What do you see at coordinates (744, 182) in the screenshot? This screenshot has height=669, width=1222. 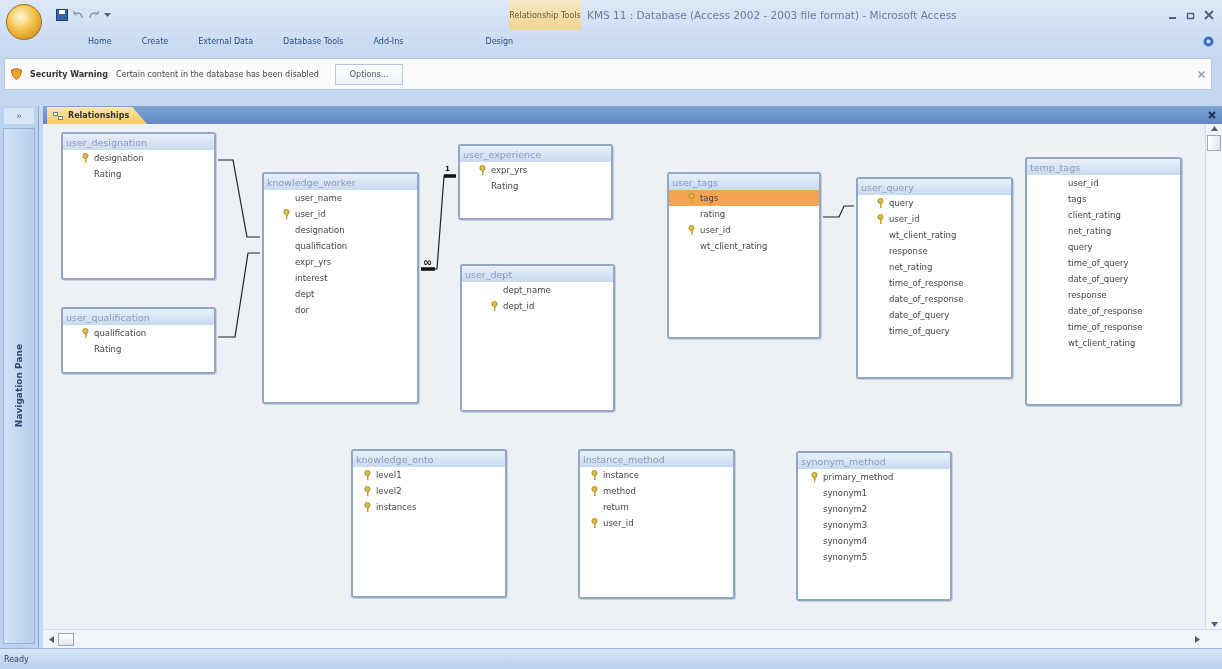 I see `table-title: user_tags` at bounding box center [744, 182].